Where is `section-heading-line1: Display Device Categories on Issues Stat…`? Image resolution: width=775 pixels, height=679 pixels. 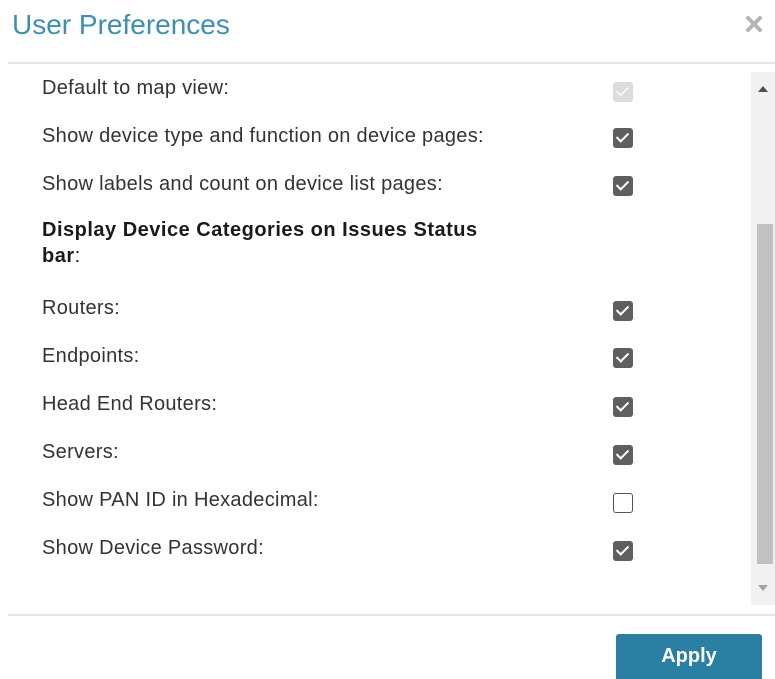
section-heading-line1: Display Device Categories on Issues Stat… is located at coordinates (260, 230).